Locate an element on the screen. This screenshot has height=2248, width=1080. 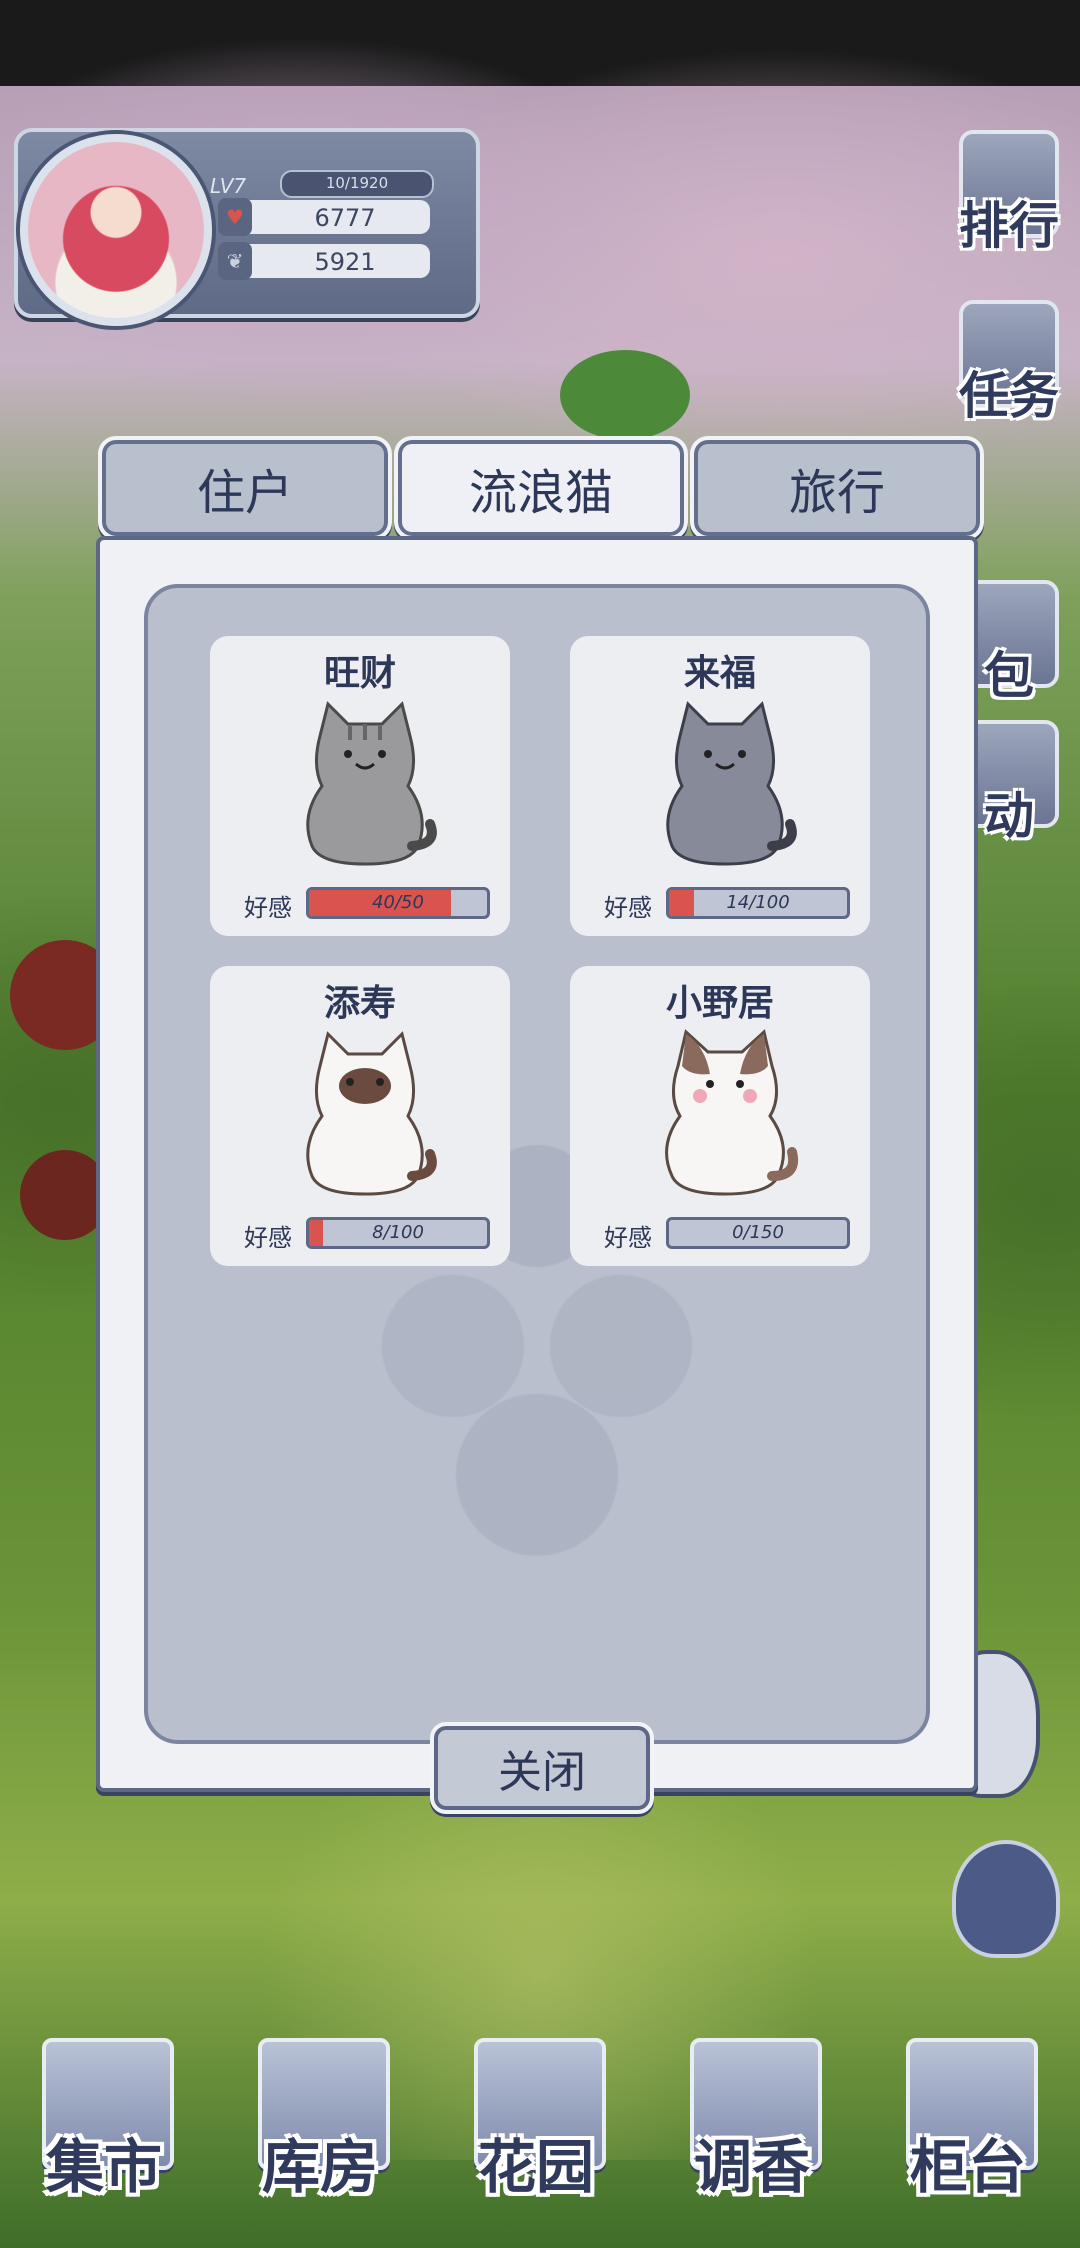
green-bush-decoration is located at coordinates (625, 395).